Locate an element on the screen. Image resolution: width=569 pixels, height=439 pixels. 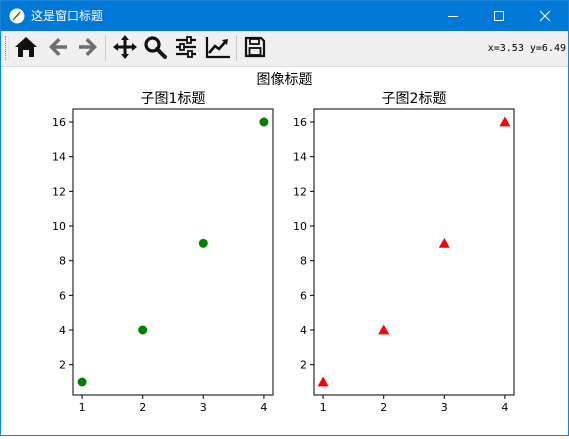
figure-title: 图像标题 is located at coordinates (284, 80).